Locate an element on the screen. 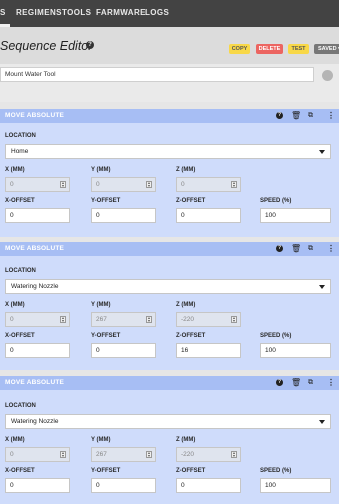 This screenshot has width=339, height=504. nav-item-tools: TOOLS is located at coordinates (76, 12).